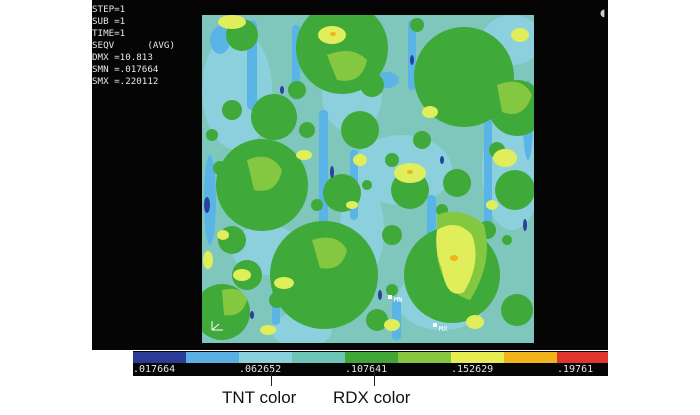  Describe the element at coordinates (398, 300) in the screenshot. I see `min-marker-label: MN` at that location.